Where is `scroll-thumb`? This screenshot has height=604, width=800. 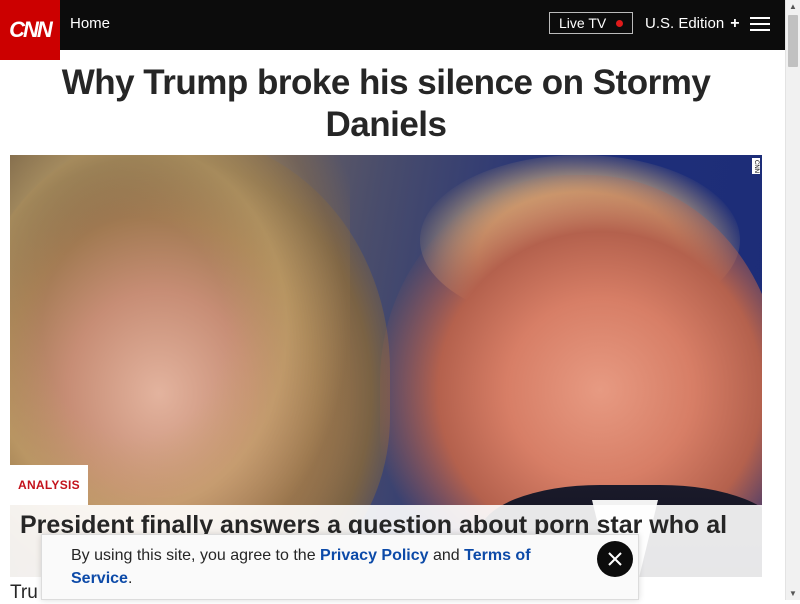 scroll-thumb is located at coordinates (793, 41).